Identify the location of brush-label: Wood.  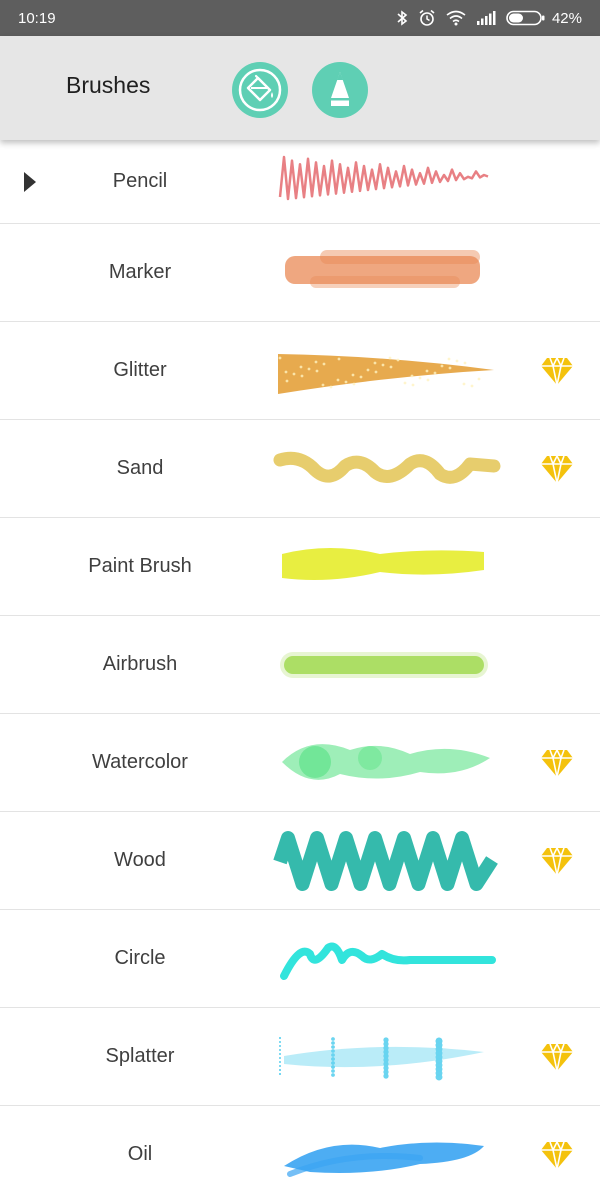
(140, 860).